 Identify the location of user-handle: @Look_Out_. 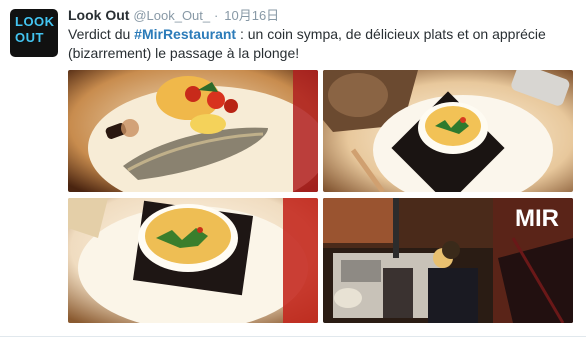
(171, 15).